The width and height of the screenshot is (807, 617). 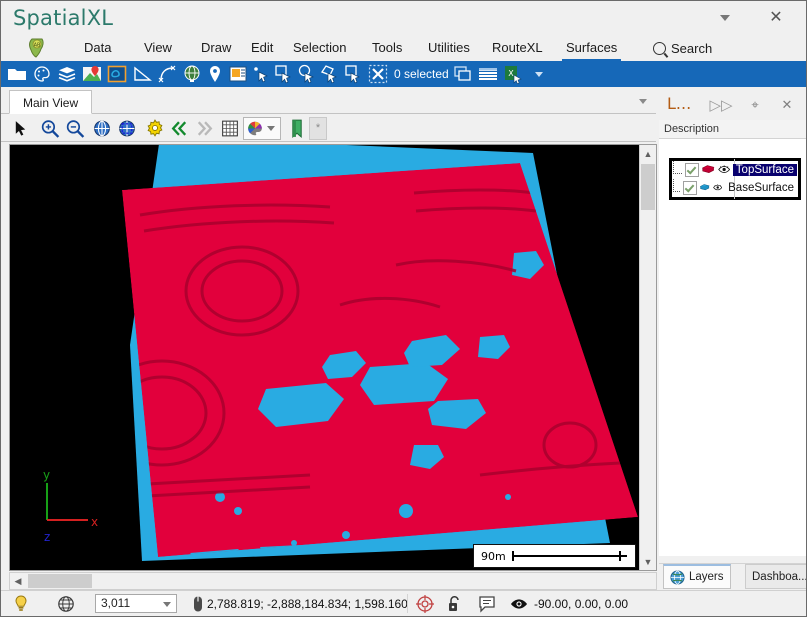 I want to click on open-folder-icon, so click(x=17, y=74).